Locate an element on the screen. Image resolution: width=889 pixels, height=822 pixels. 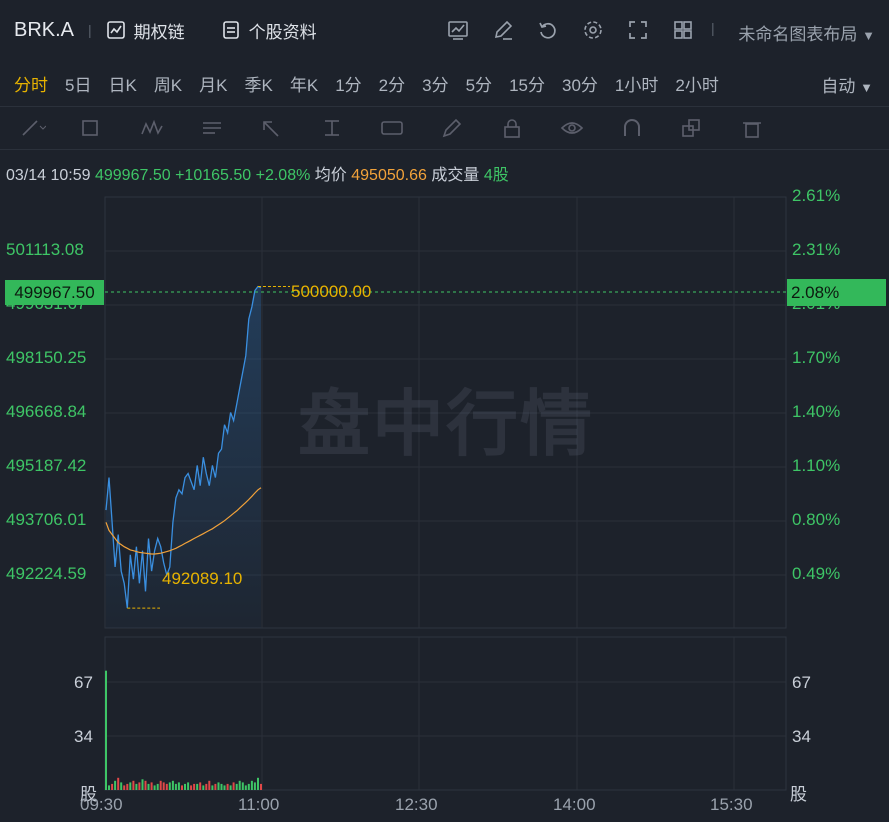
volume-axis-label: 67 is located at coordinates (83, 682).